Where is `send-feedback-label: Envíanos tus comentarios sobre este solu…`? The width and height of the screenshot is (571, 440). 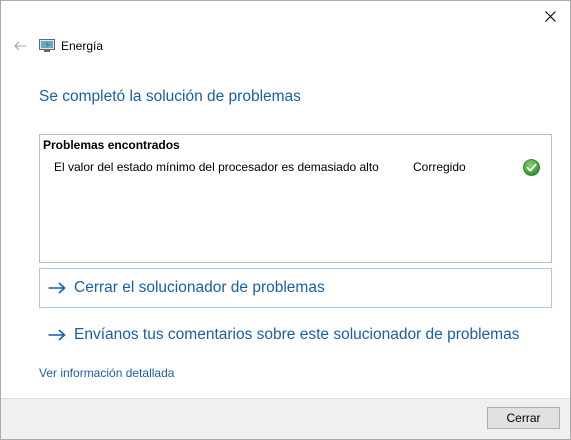 send-feedback-label: Envíanos tus comentarios sobre este solu… is located at coordinates (297, 334).